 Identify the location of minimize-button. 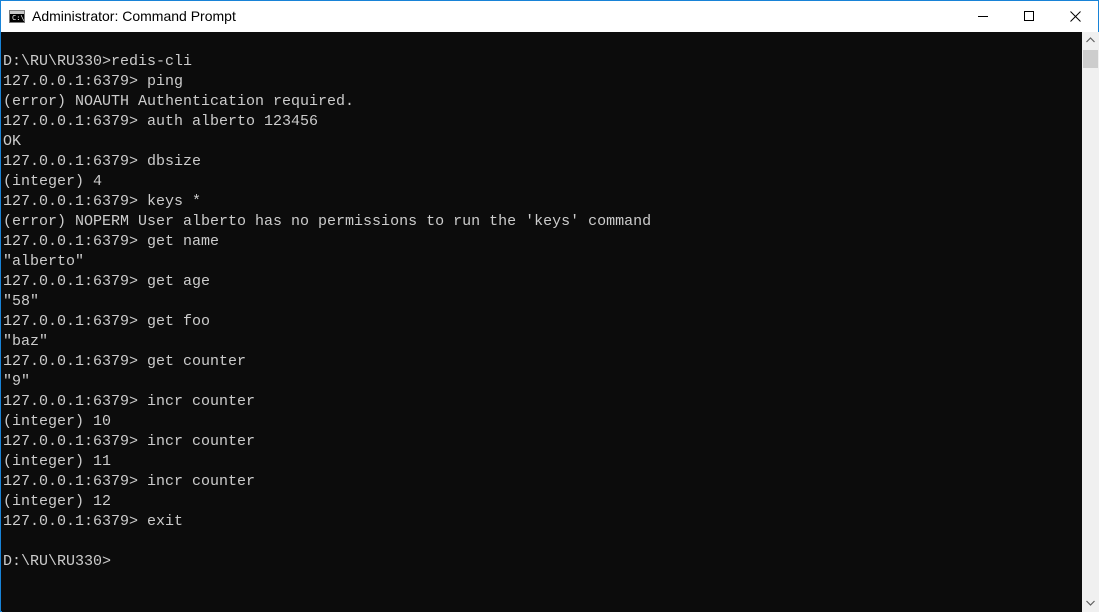
(983, 16).